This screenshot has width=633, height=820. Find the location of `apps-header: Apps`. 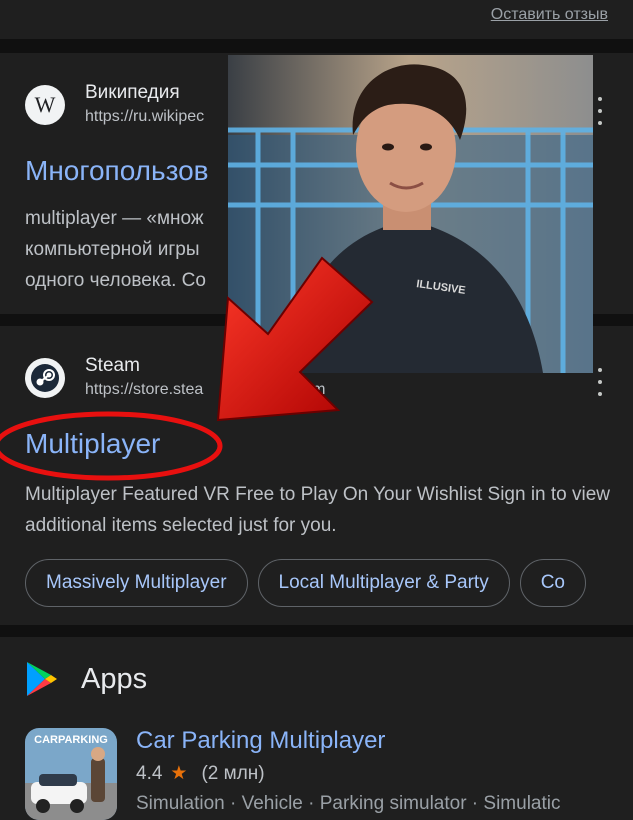

apps-header: Apps is located at coordinates (86, 679).